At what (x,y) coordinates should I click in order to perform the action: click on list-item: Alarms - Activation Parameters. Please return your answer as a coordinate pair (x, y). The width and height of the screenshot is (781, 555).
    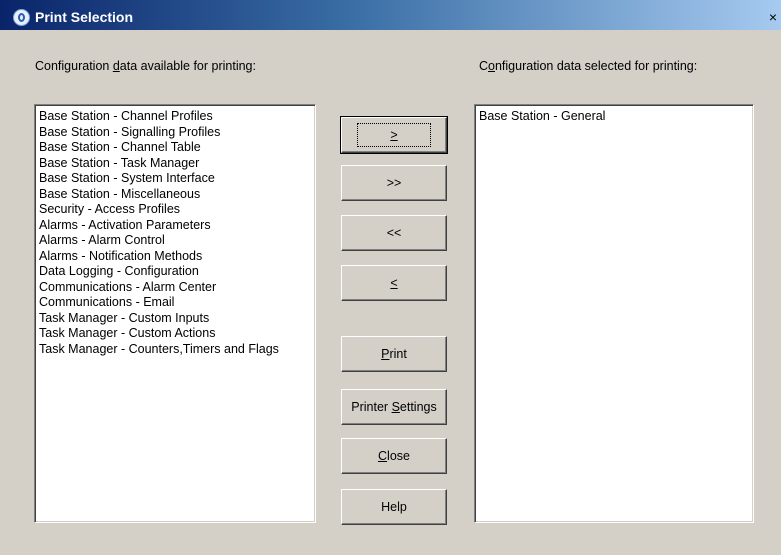
    Looking at the image, I should click on (177, 226).